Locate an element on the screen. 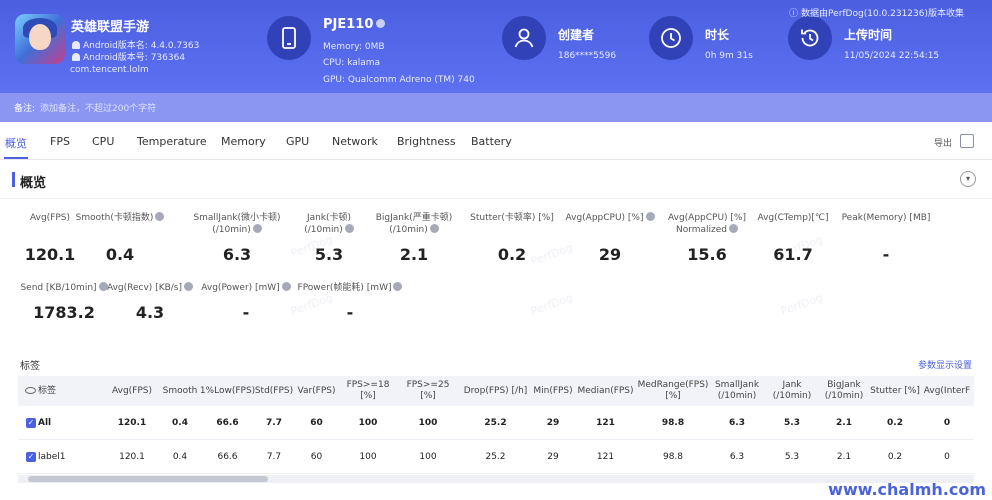 The height and width of the screenshot is (500, 992). column-header: BigJank (/10min) is located at coordinates (844, 391).